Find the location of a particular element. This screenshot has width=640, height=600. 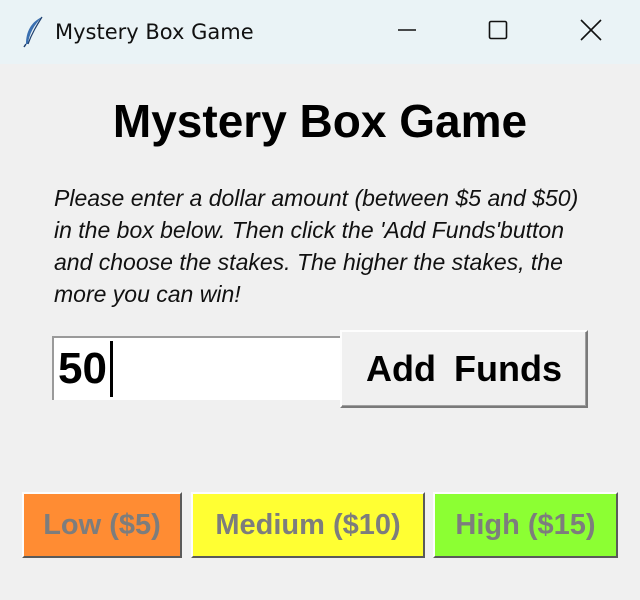

minimize-icon is located at coordinates (407, 32).